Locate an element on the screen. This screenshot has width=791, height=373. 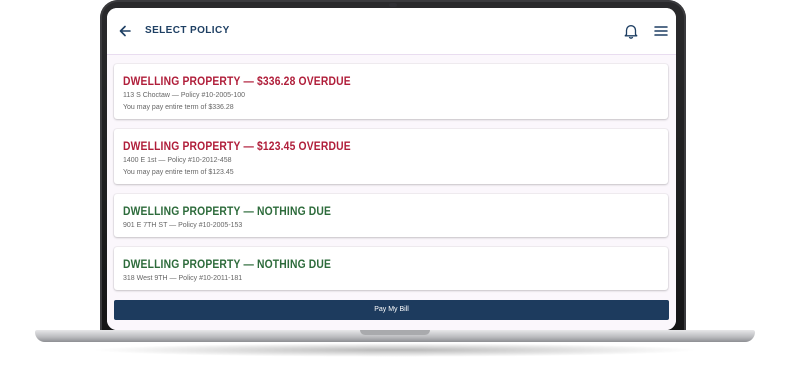
policy-title: DWELLING PROPERTY — $336.28 OVERDUE is located at coordinates (237, 81).